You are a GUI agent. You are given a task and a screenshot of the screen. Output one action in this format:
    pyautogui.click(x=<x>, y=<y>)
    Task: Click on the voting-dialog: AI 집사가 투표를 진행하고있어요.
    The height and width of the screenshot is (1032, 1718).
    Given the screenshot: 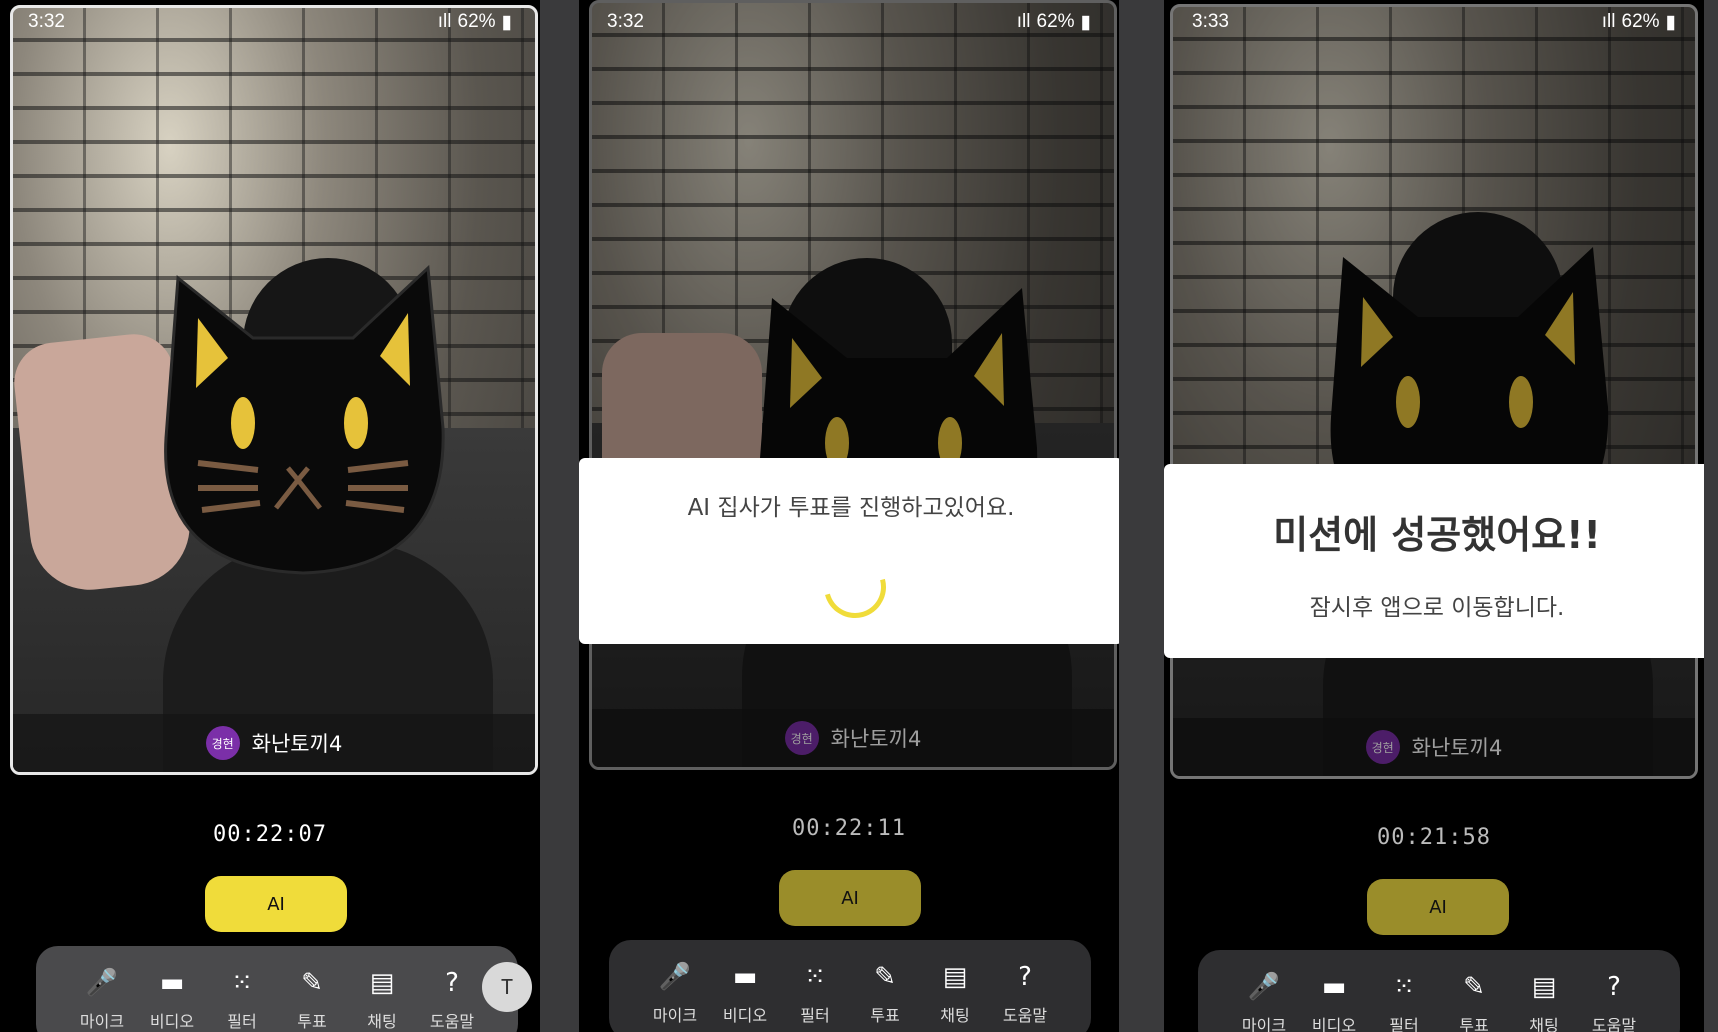 What is the action you would take?
    pyautogui.click(x=849, y=551)
    